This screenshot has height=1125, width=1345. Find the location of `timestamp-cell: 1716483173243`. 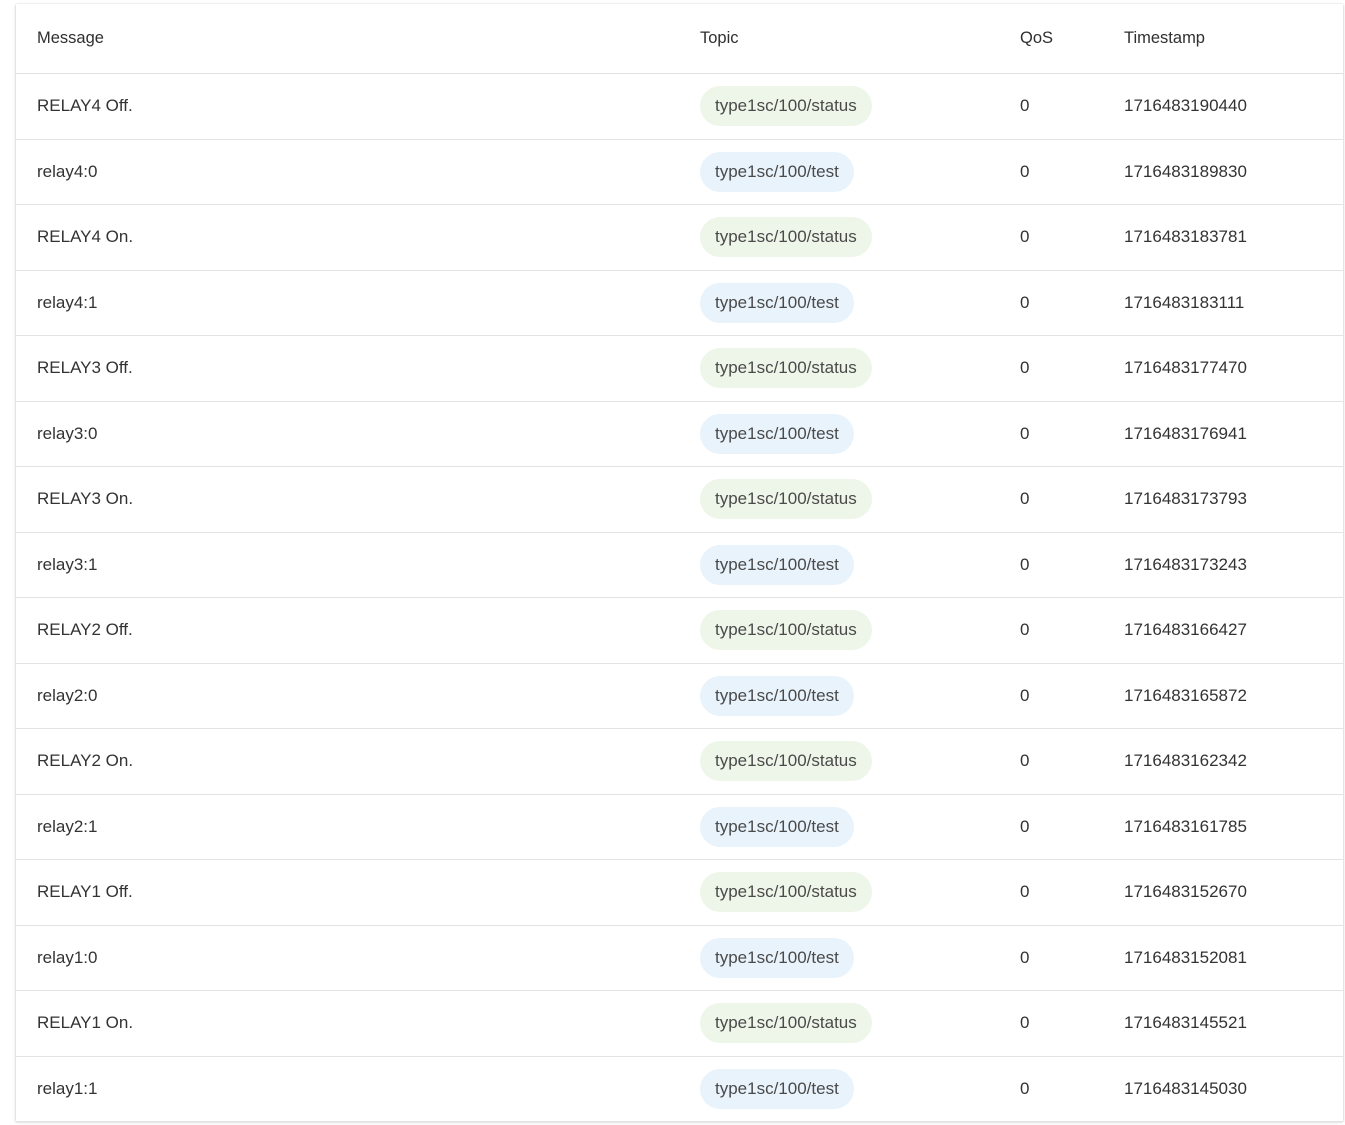

timestamp-cell: 1716483173243 is located at coordinates (1185, 564).